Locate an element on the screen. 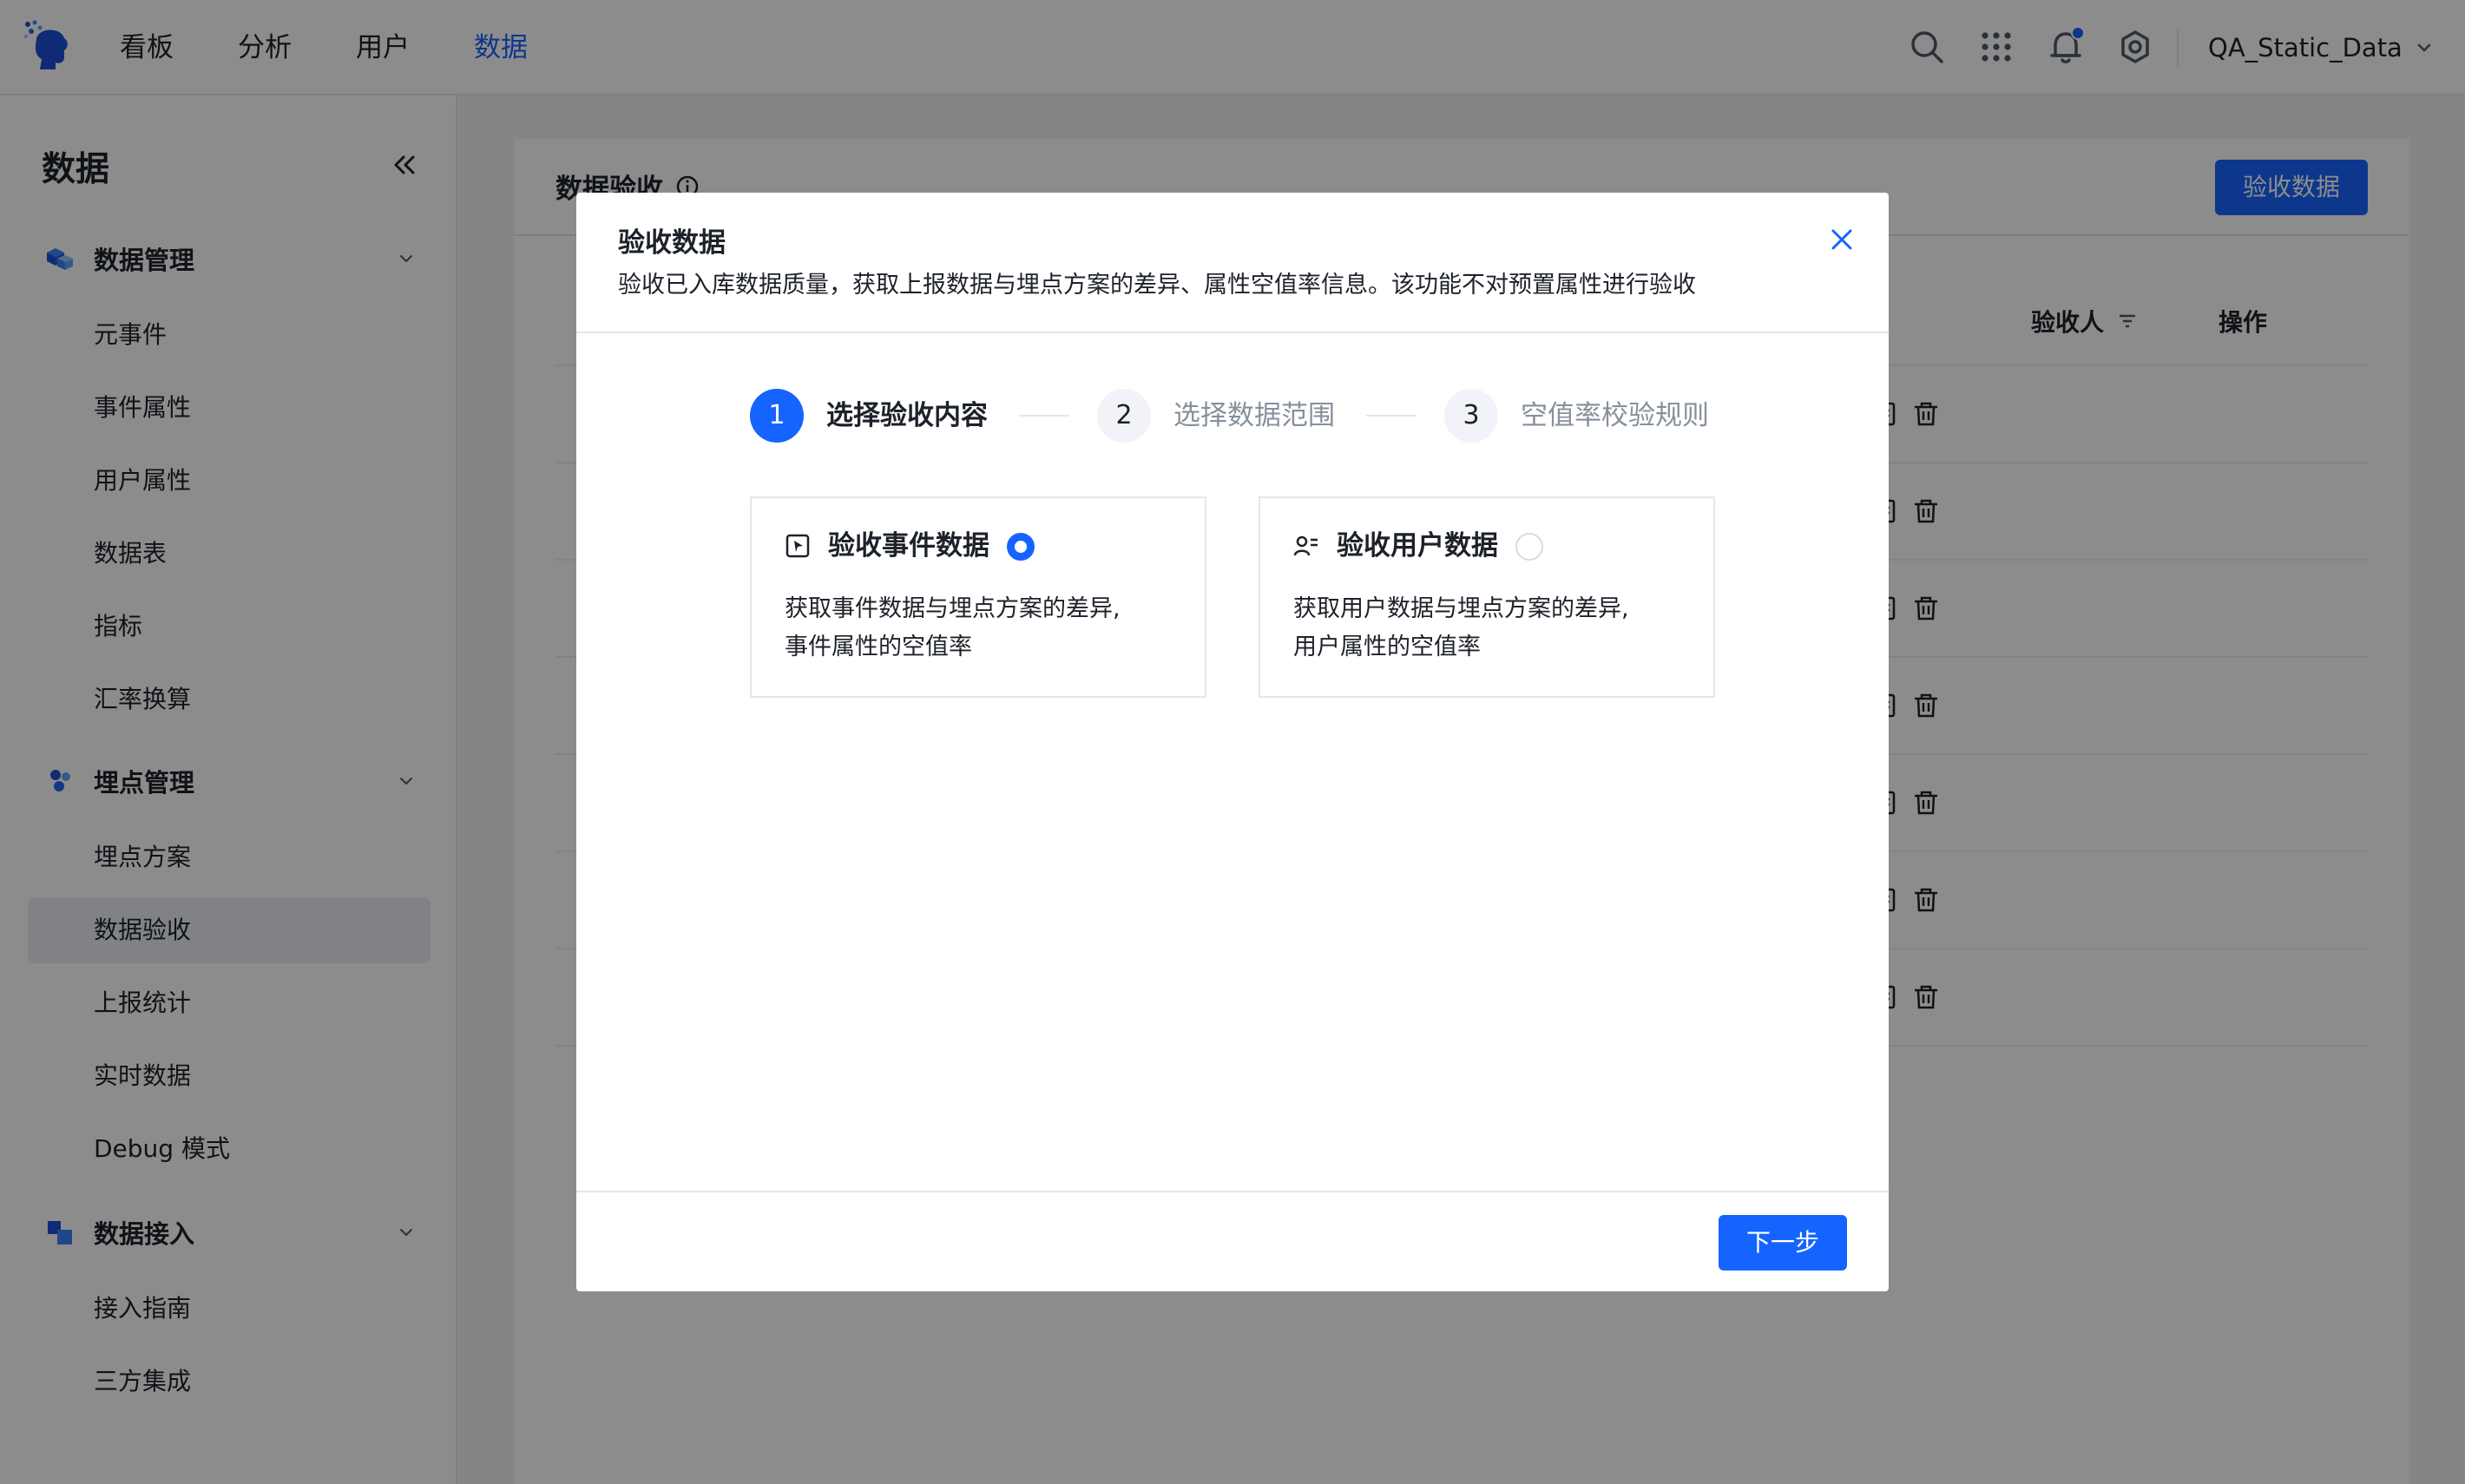  option-event-radio is located at coordinates (1021, 547).